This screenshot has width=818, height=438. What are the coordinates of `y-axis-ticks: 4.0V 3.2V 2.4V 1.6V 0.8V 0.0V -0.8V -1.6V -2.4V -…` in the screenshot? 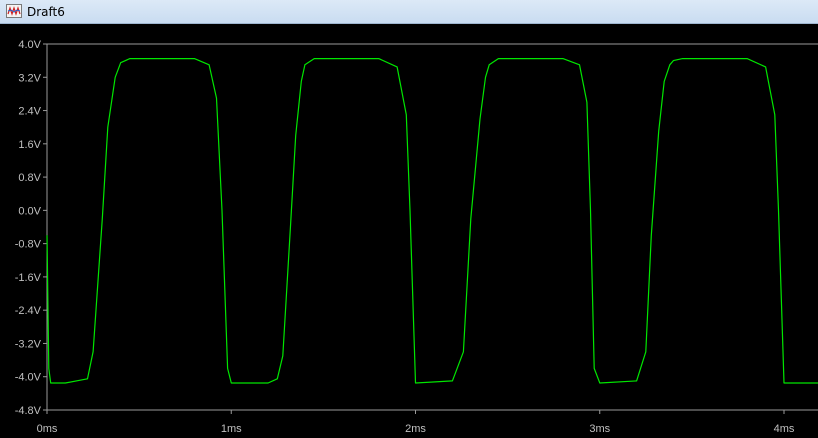 It's located at (31, 228).